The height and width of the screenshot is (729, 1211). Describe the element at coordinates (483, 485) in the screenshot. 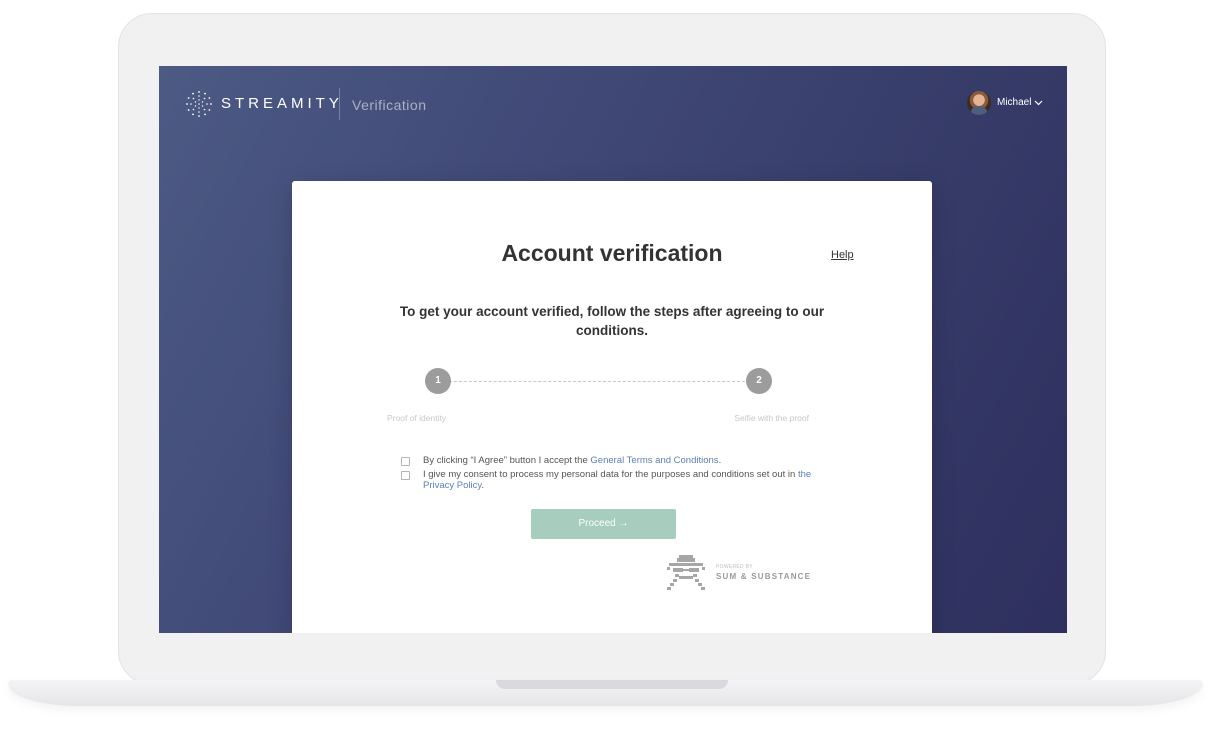

I see `privacy-consent-suffix: .` at that location.